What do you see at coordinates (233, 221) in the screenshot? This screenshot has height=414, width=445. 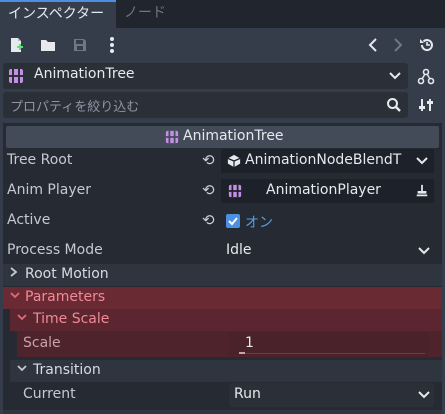 I see `checkbox-checked-icon` at bounding box center [233, 221].